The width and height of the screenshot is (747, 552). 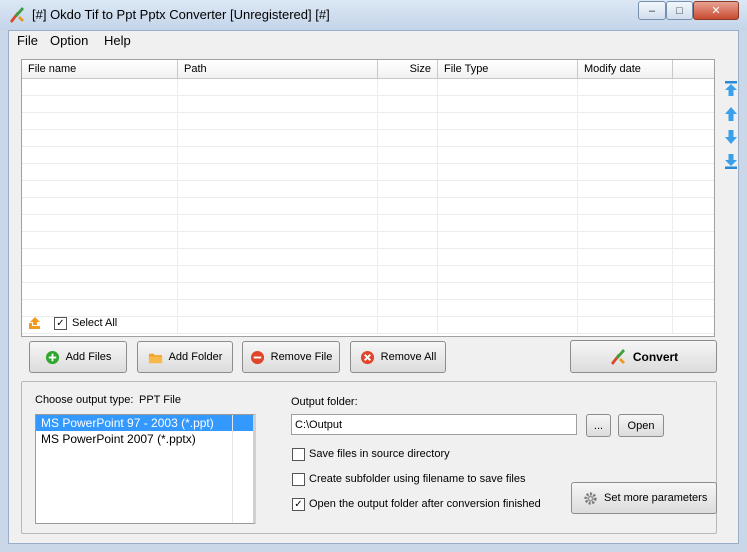 What do you see at coordinates (17, 15) in the screenshot?
I see `app-icon` at bounding box center [17, 15].